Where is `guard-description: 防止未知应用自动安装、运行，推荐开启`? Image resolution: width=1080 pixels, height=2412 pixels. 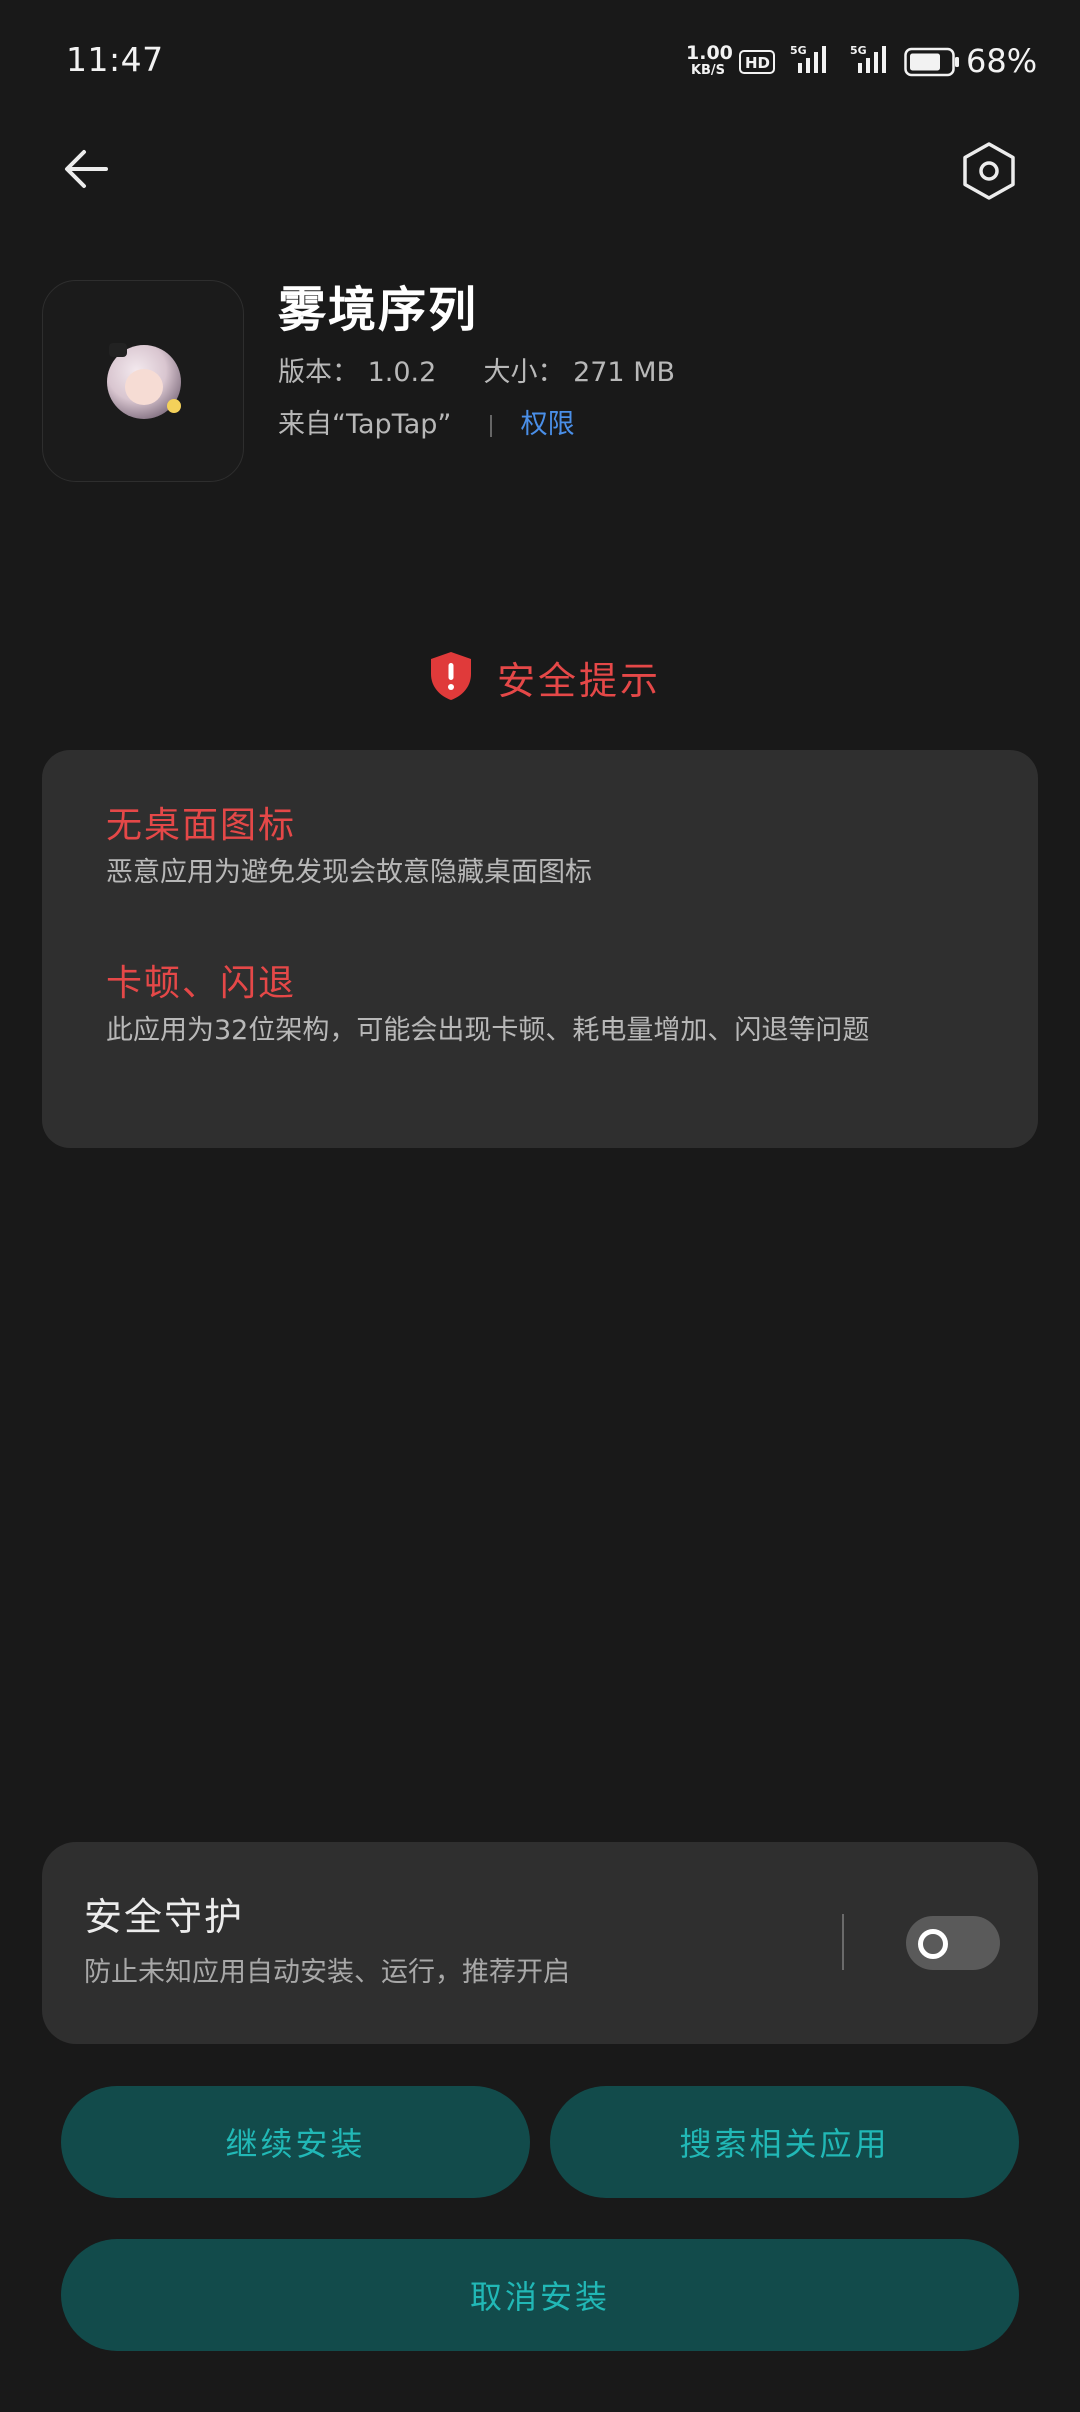
guard-description: 防止未知应用自动安装、运行，推荐开启 is located at coordinates (327, 1972).